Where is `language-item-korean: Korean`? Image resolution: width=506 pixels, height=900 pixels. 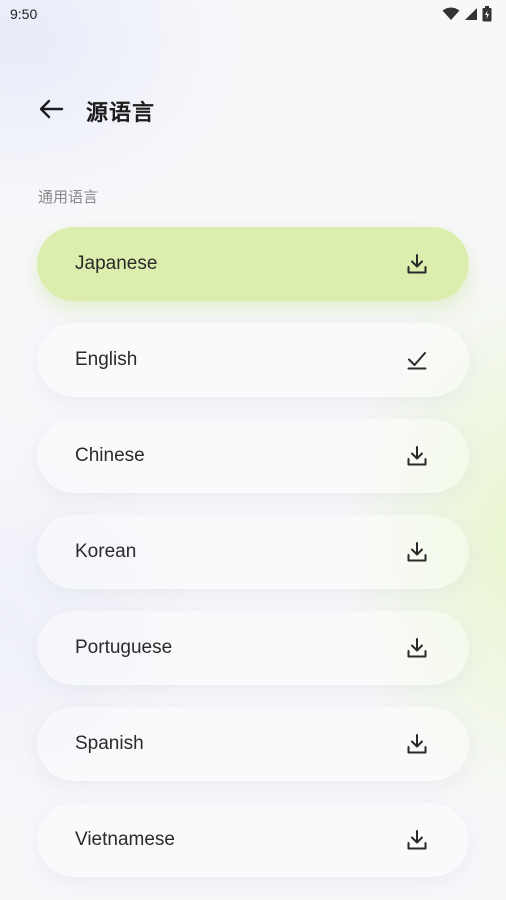
language-item-korean: Korean is located at coordinates (253, 552).